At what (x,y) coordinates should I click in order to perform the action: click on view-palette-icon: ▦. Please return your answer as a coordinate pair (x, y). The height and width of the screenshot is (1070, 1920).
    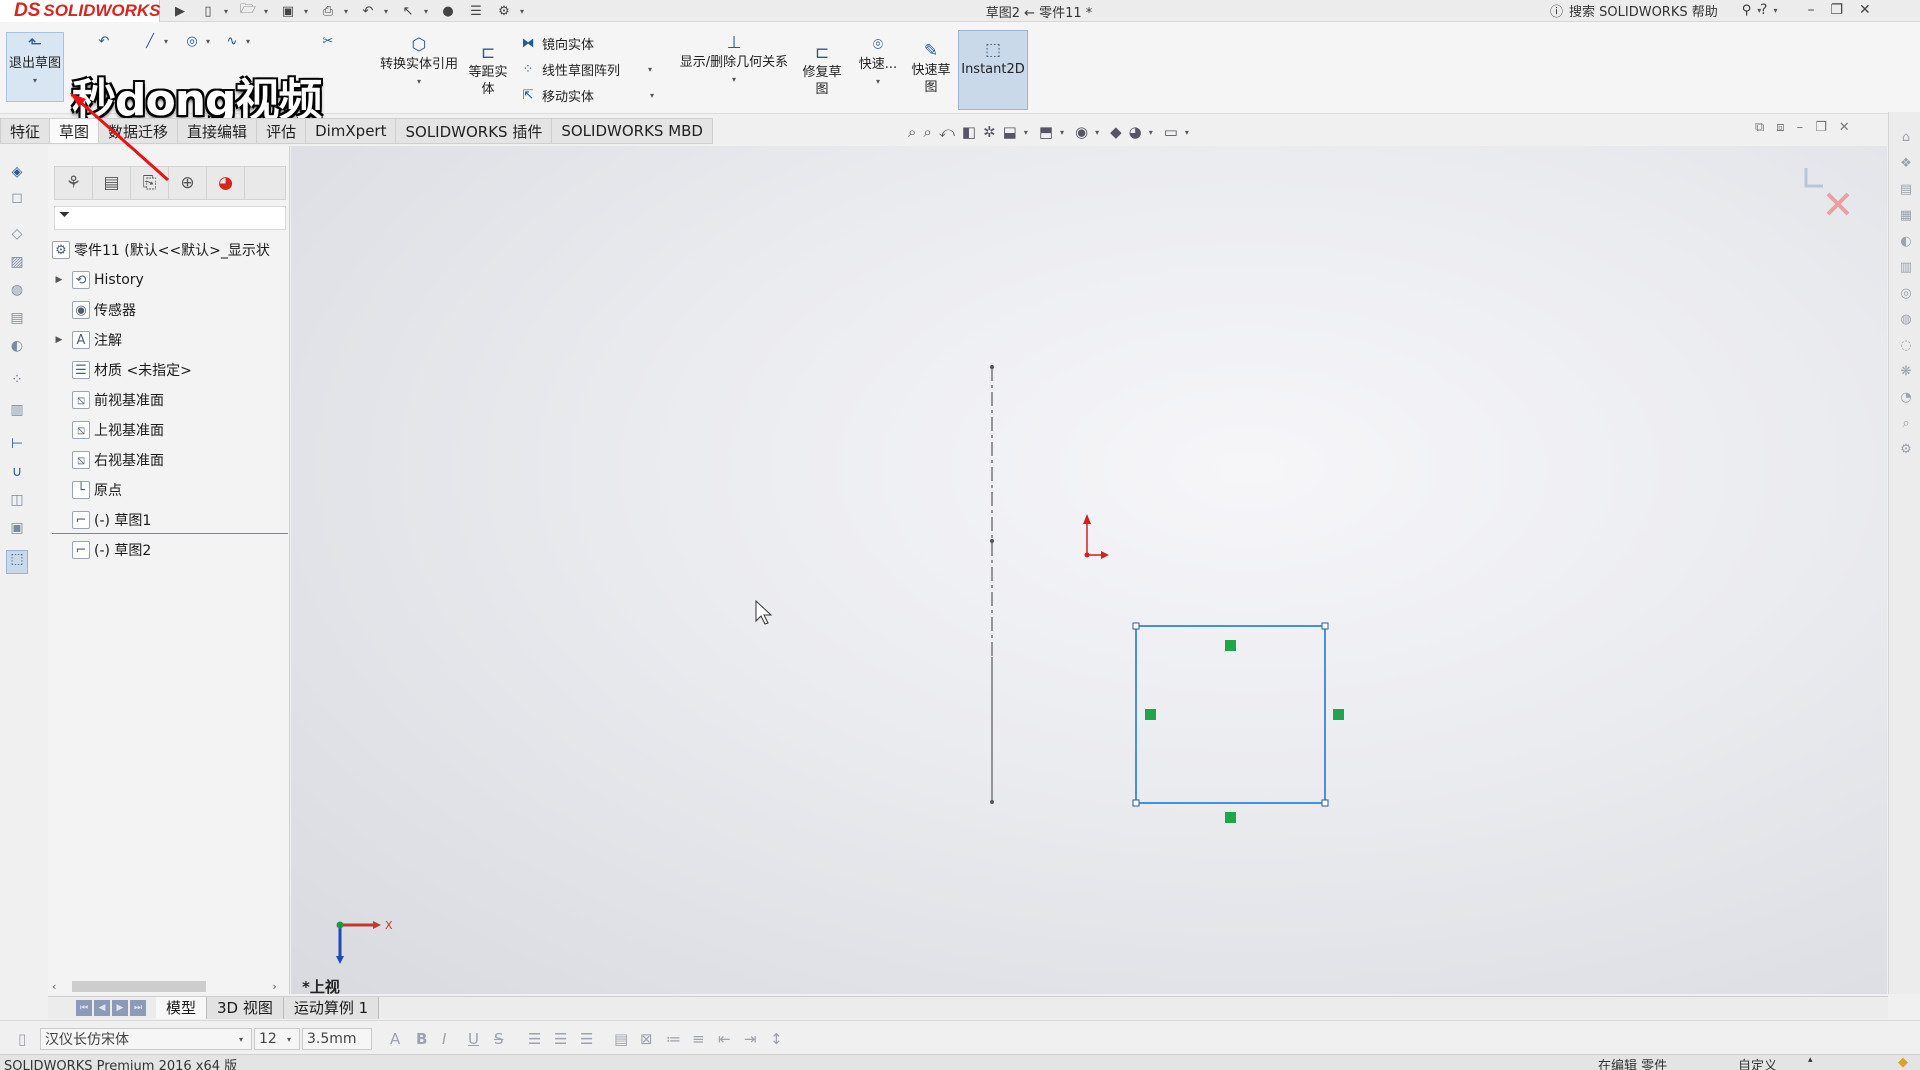
    Looking at the image, I should click on (1906, 217).